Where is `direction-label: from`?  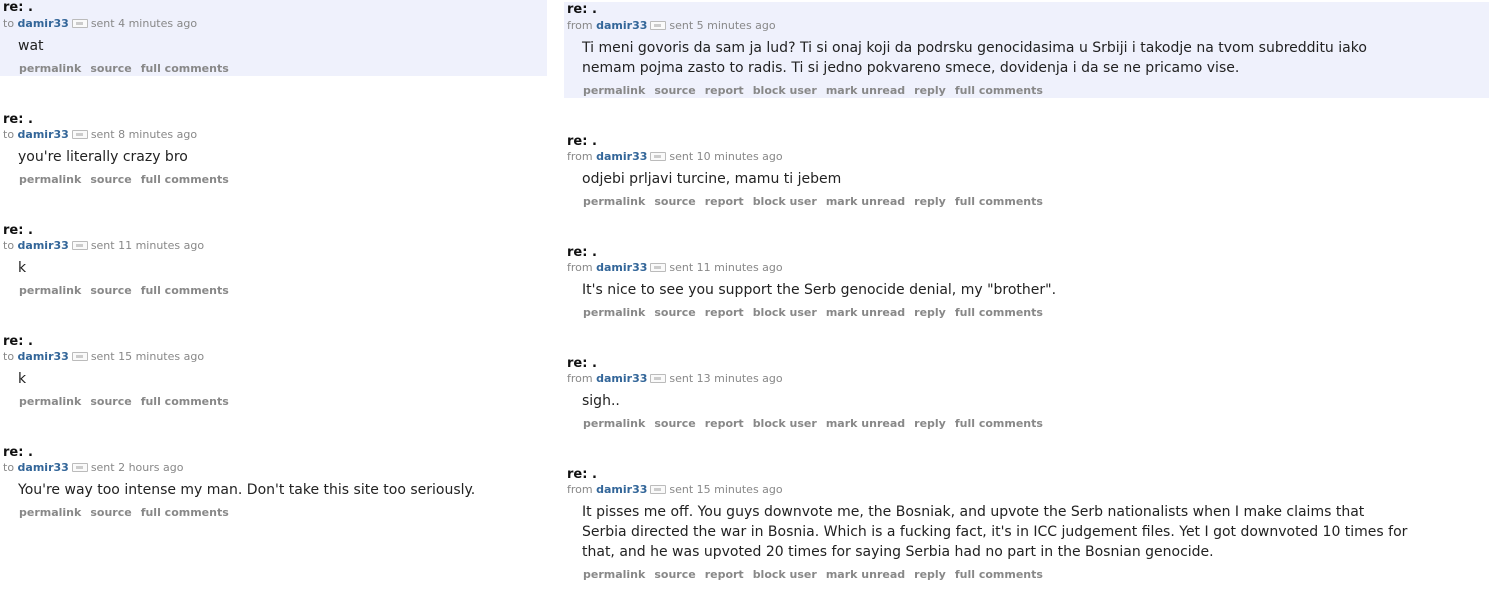 direction-label: from is located at coordinates (580, 267).